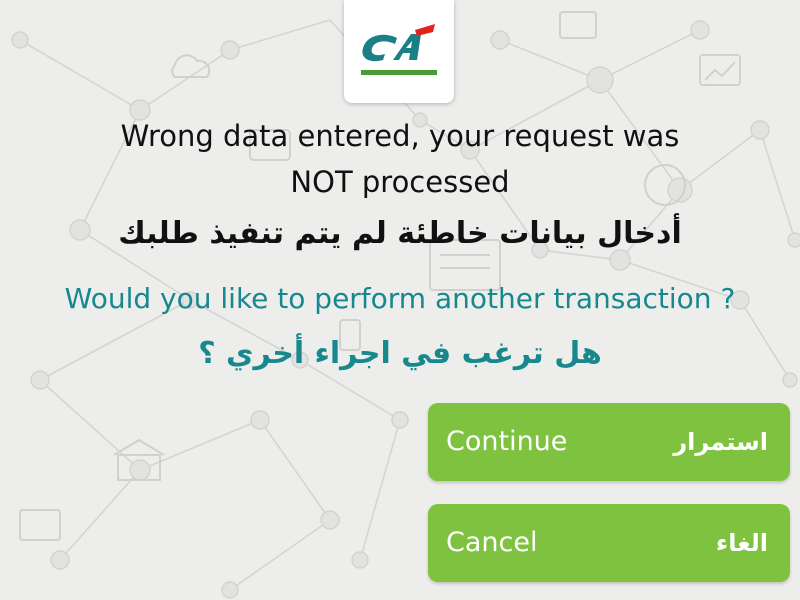 The height and width of the screenshot is (600, 800). Describe the element at coordinates (609, 442) in the screenshot. I see `continue-button: Continue استمرار` at that location.